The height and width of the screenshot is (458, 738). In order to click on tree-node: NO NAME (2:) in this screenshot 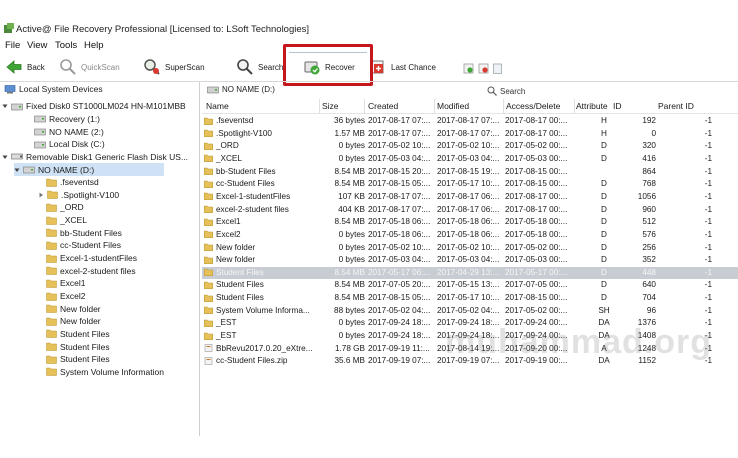, I will do `click(69, 131)`.